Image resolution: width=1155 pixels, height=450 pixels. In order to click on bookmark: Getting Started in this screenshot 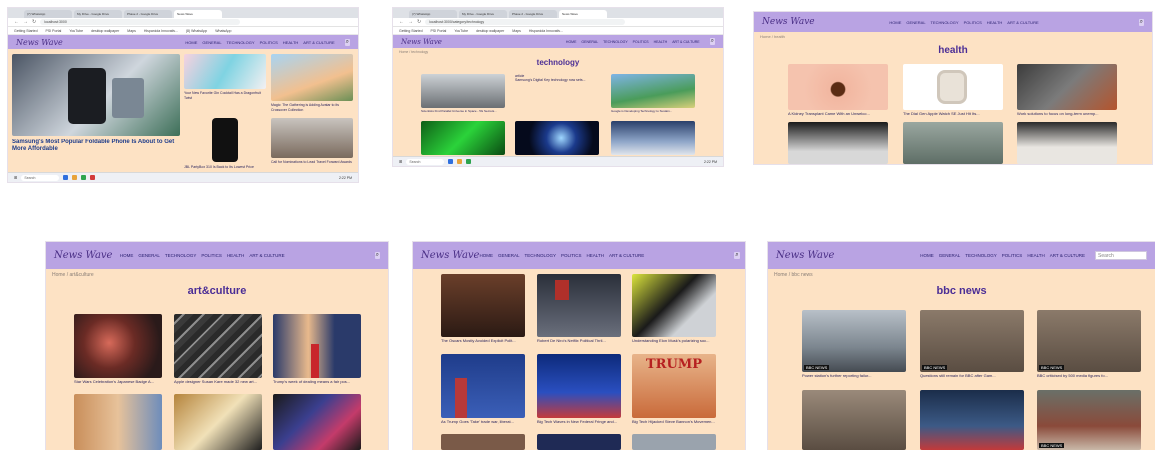, I will do `click(26, 31)`.